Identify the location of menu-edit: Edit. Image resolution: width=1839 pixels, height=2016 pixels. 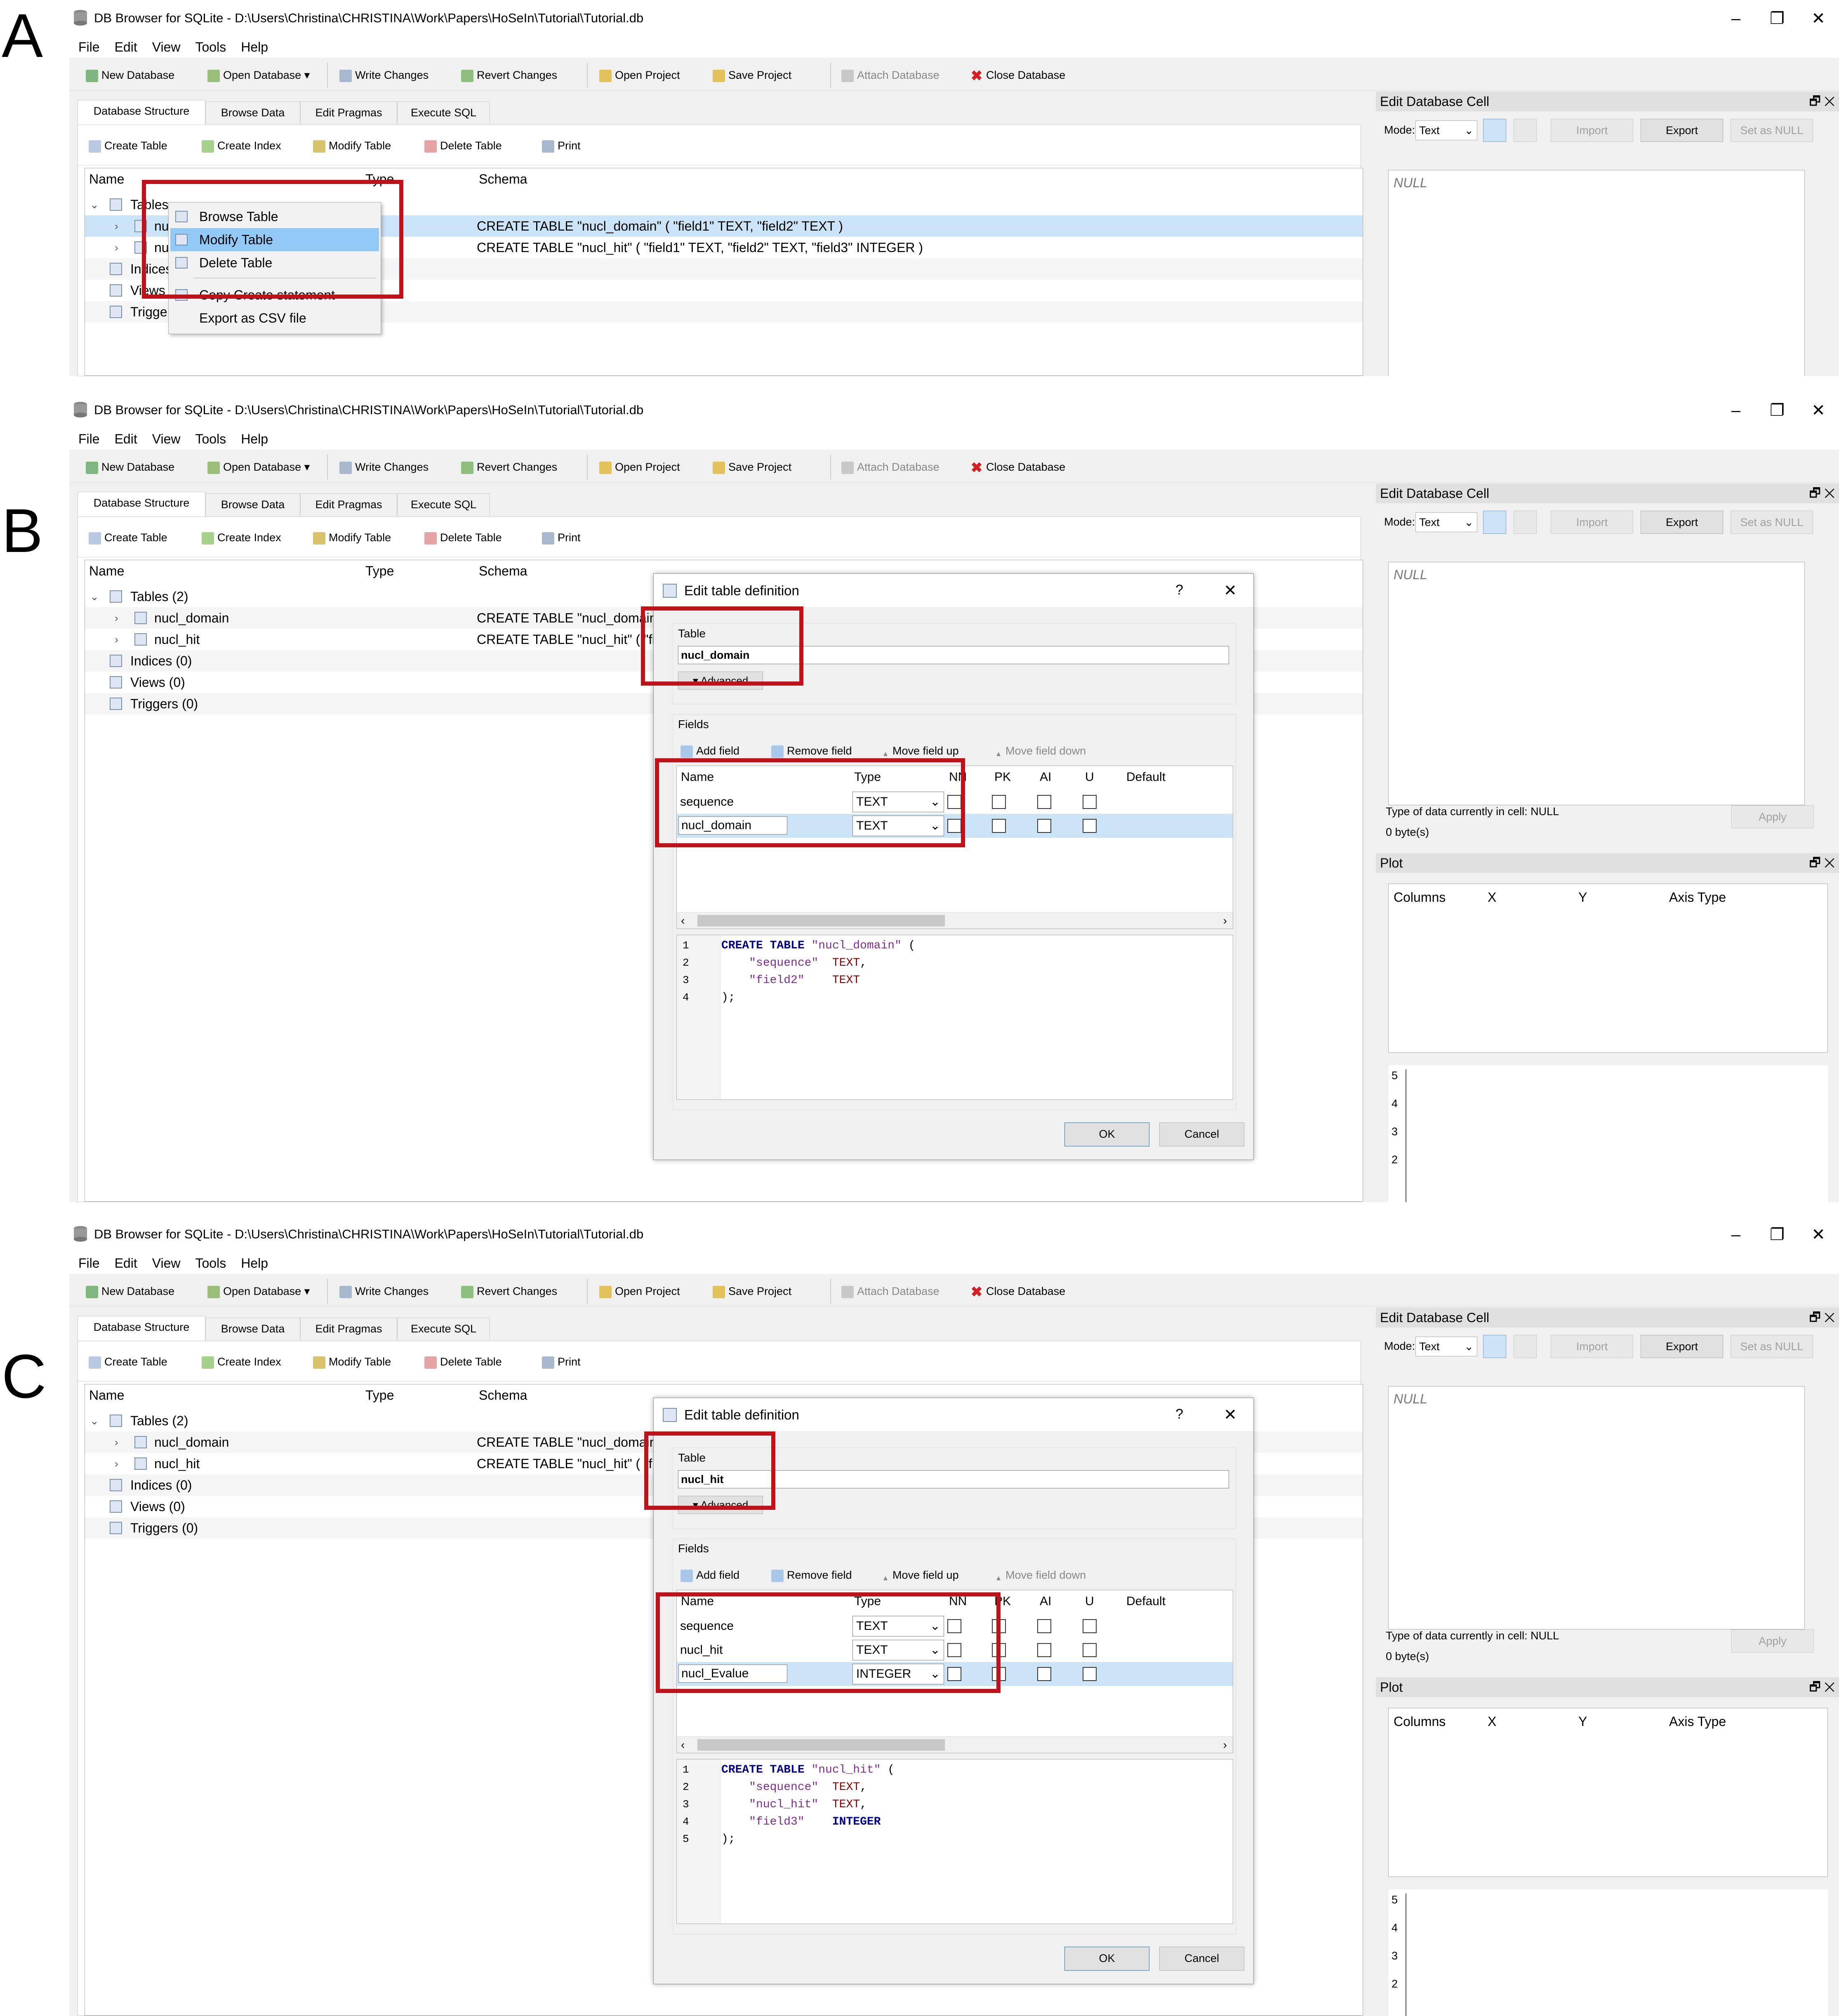
(126, 1263).